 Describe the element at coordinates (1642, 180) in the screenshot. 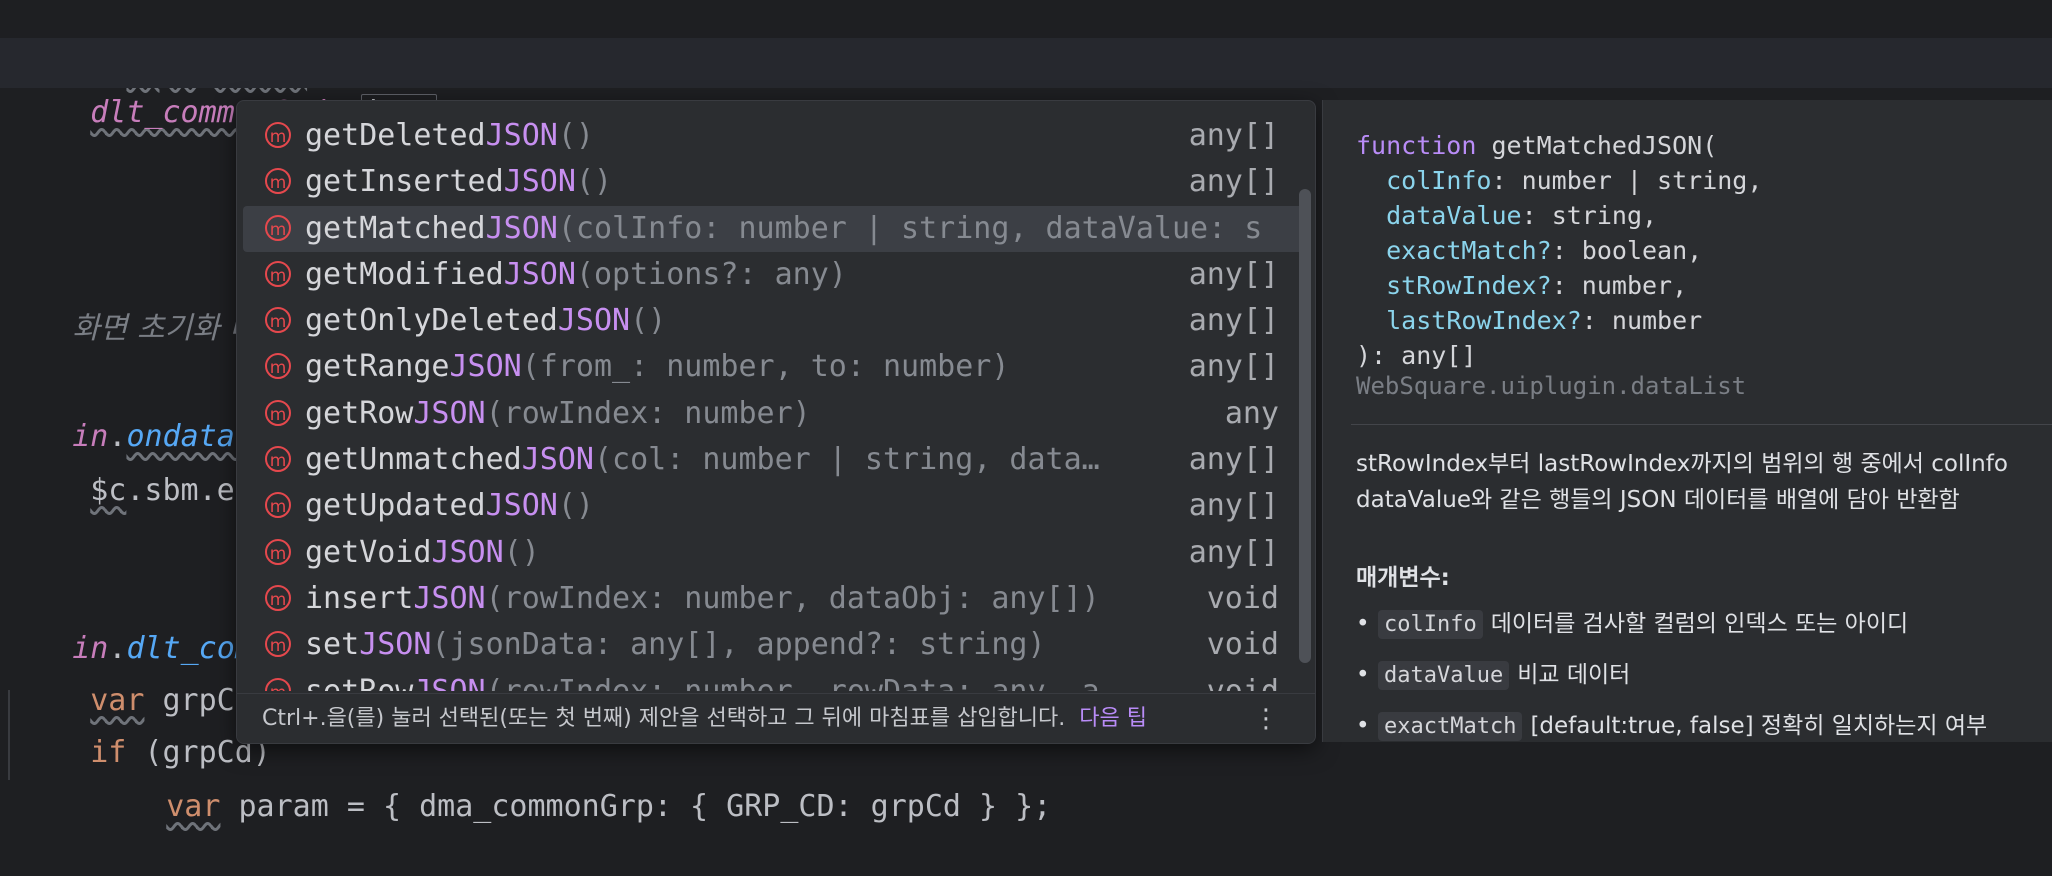

I see `sig-param-type: number | string,` at that location.